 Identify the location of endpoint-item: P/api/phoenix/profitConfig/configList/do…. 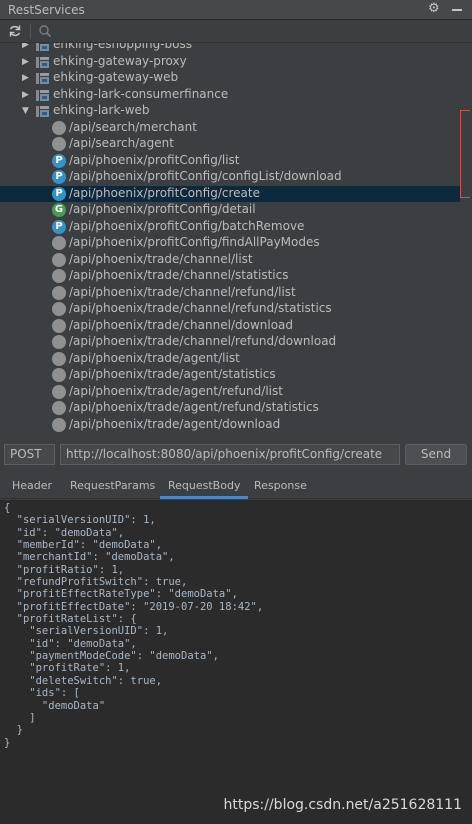
(230, 177).